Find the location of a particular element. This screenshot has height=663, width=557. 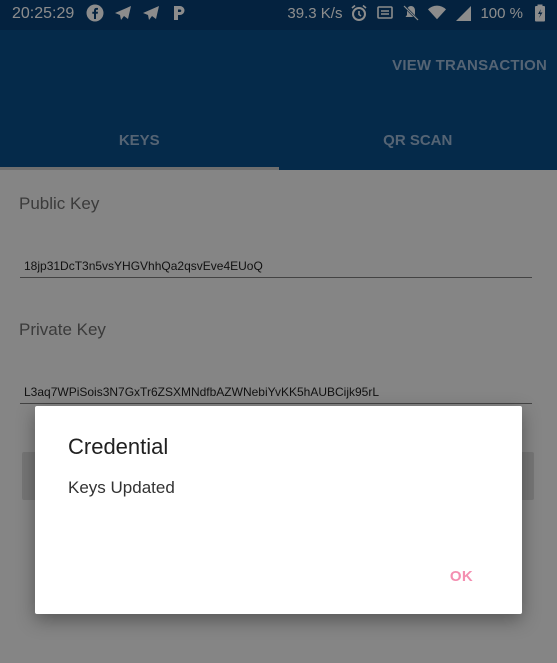

dialog-ok-button: OK is located at coordinates (461, 576).